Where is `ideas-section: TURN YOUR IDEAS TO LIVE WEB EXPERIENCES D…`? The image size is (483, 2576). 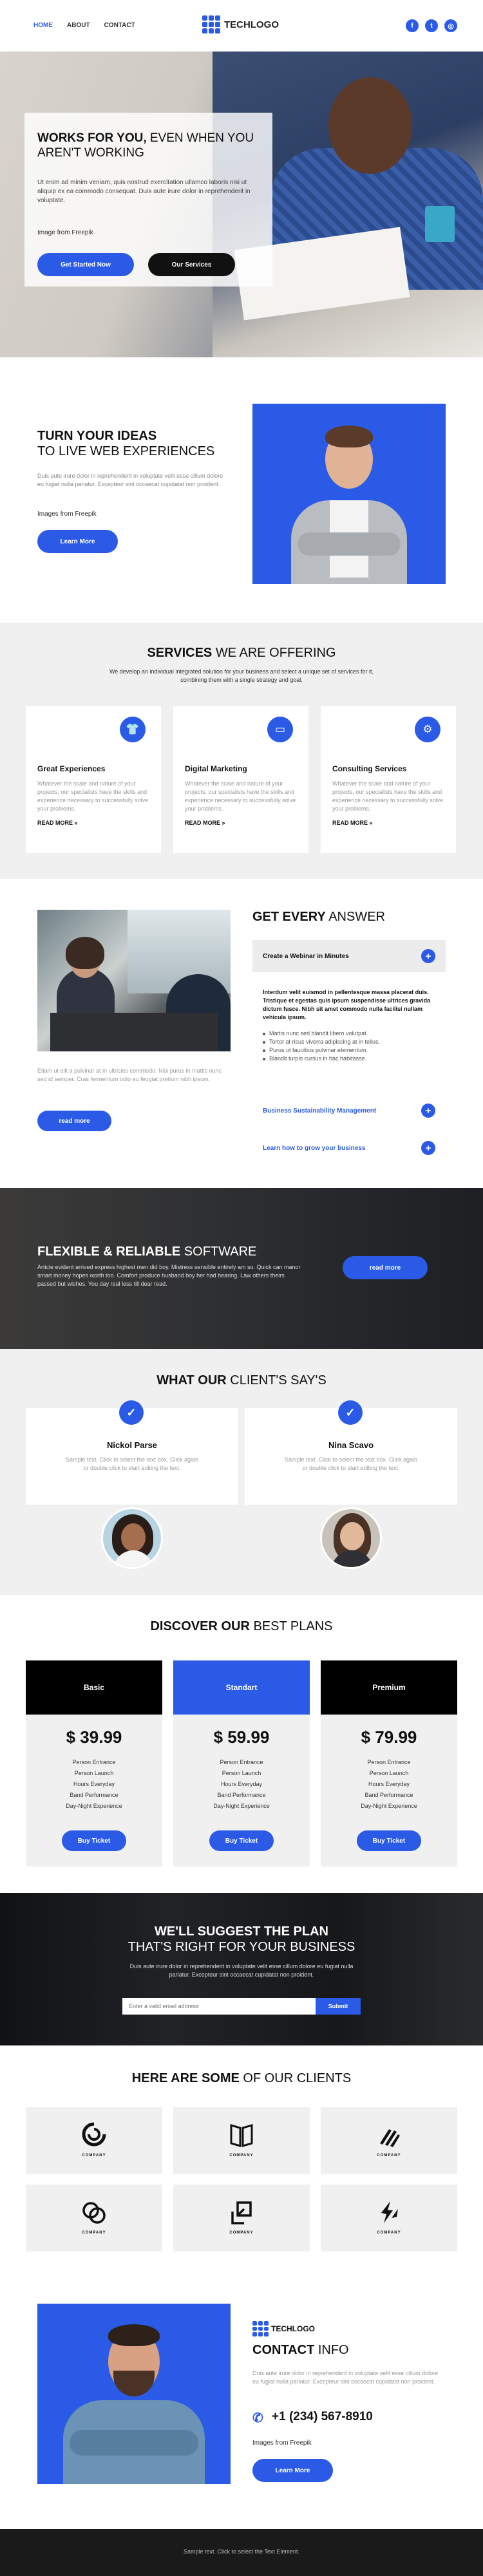
ideas-section: TURN YOUR IDEAS TO LIVE WEB EXPERIENCES D… is located at coordinates (241, 490).